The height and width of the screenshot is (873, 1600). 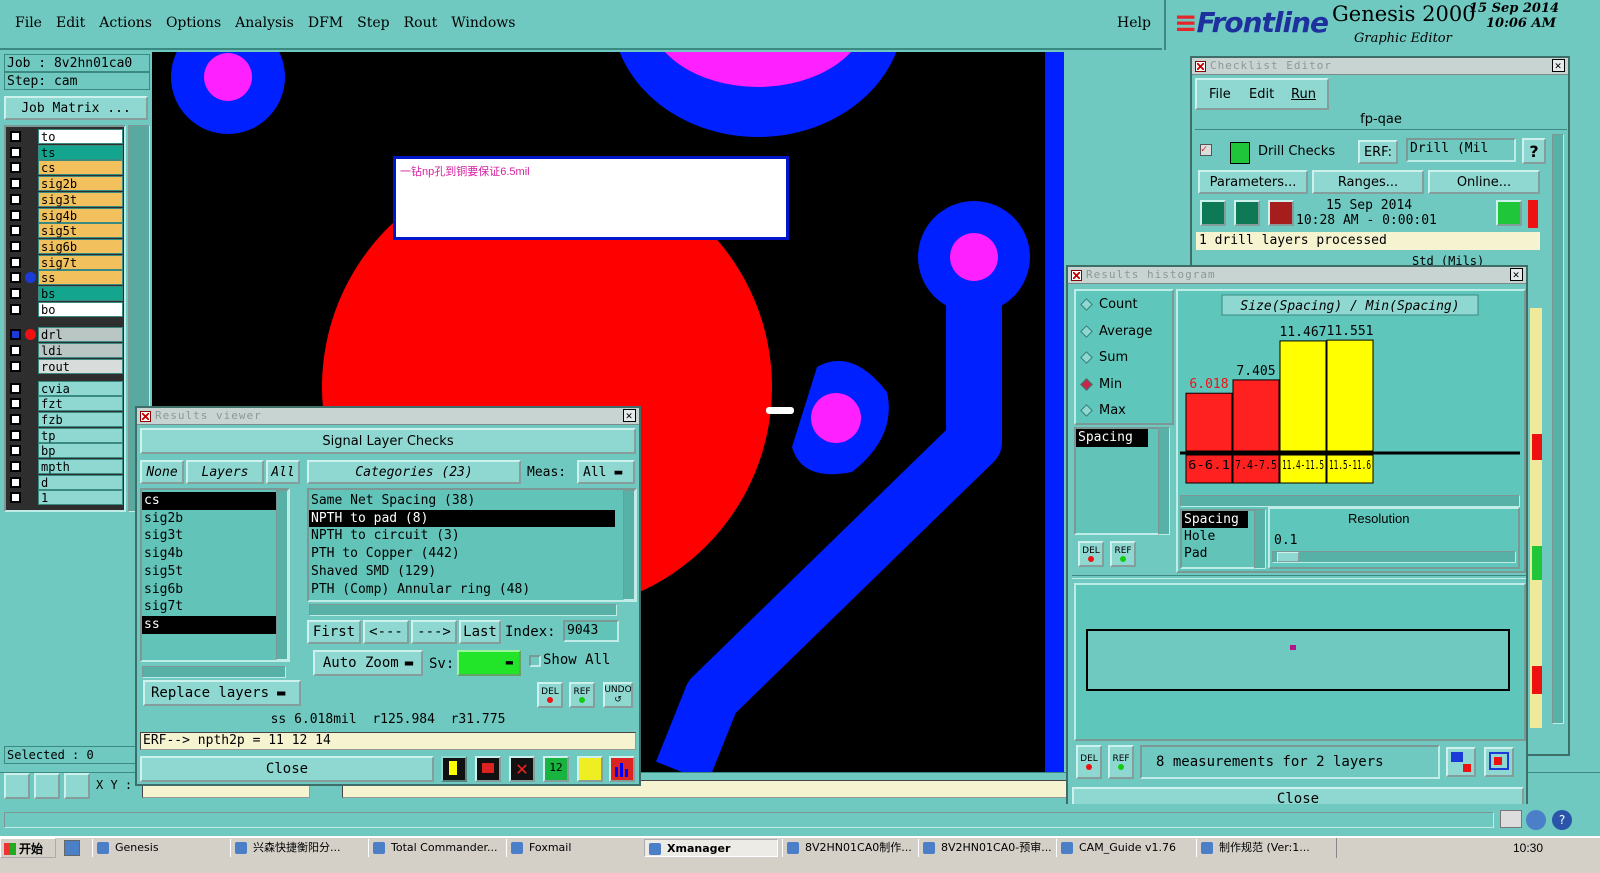 What do you see at coordinates (80, 136) in the screenshot?
I see `layer-name: to` at bounding box center [80, 136].